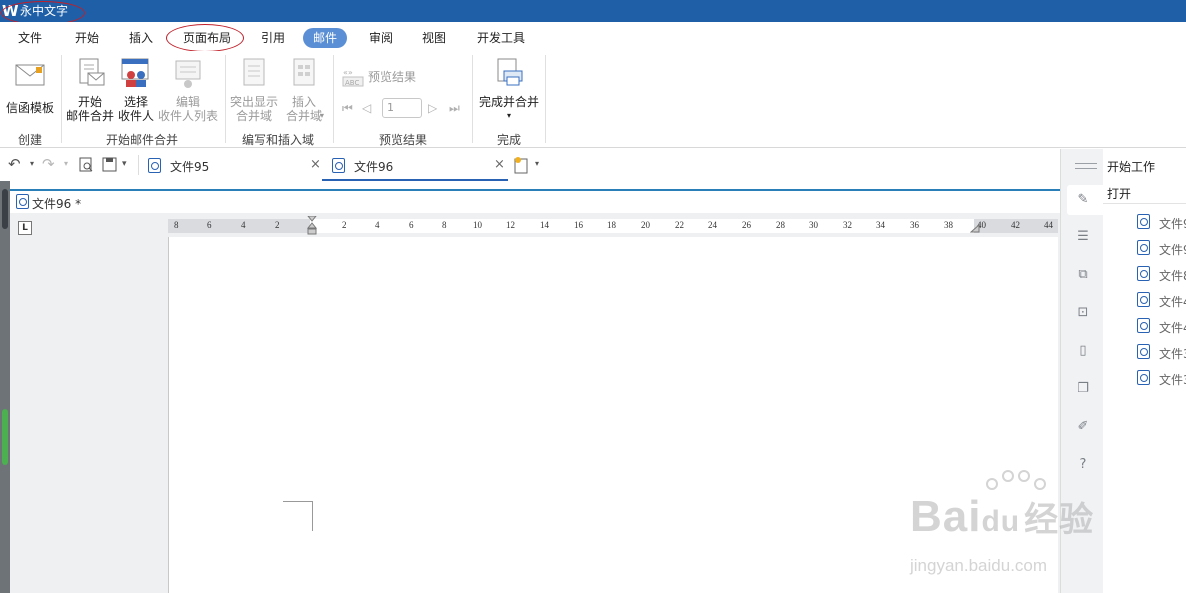  What do you see at coordinates (402, 140) in the screenshot?
I see `group-label-preview: 预览结果` at bounding box center [402, 140].